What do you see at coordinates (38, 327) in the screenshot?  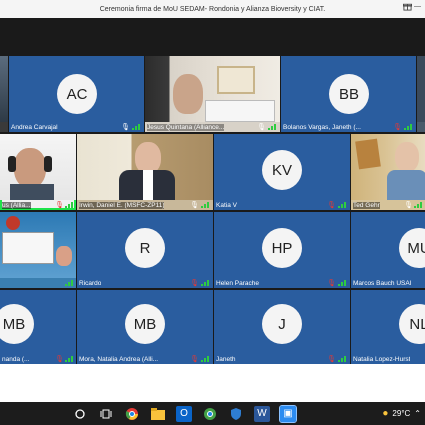 I see `participant-tile: MB nanda (... 🎙` at bounding box center [38, 327].